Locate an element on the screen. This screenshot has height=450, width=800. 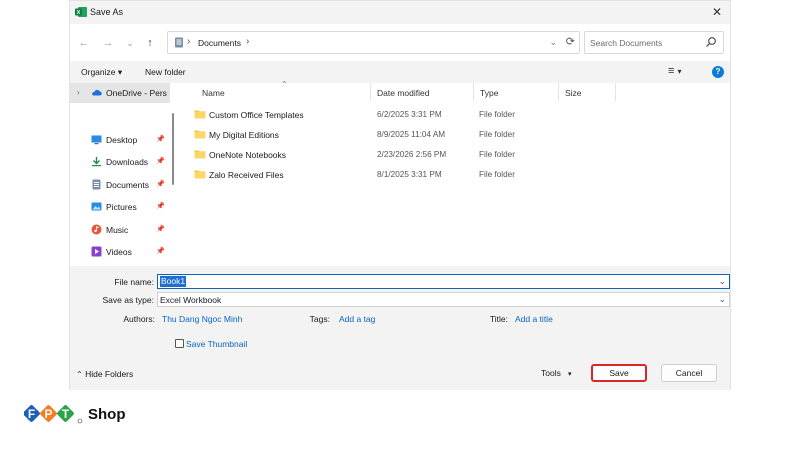
cloud-icon is located at coordinates (97, 92).